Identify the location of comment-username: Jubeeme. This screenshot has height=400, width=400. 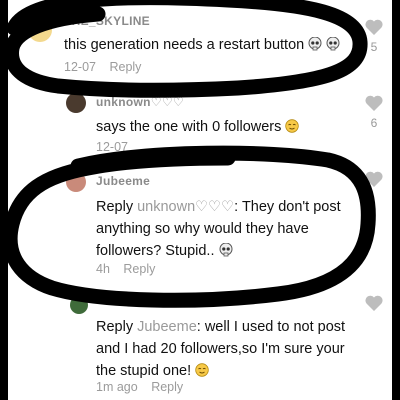
(123, 181).